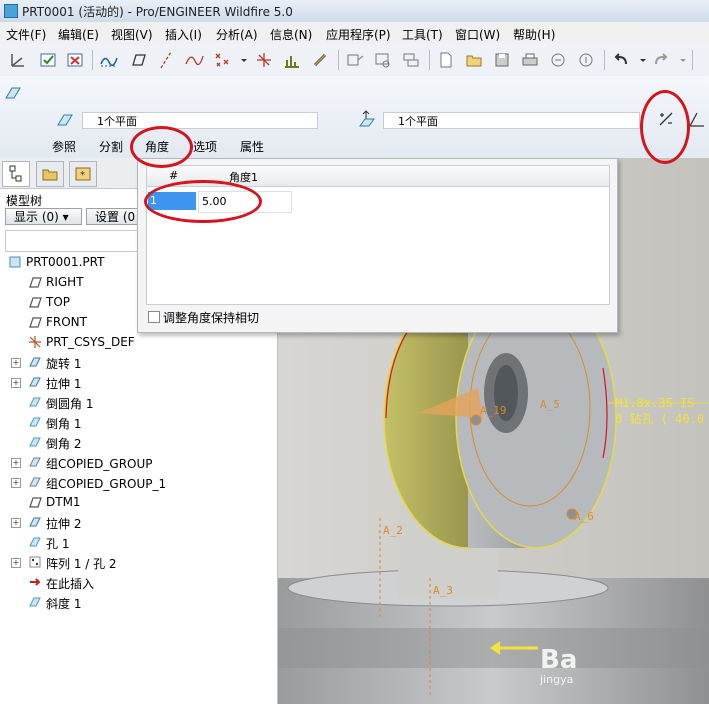  I want to click on menu-info: 信息(N), so click(291, 34).